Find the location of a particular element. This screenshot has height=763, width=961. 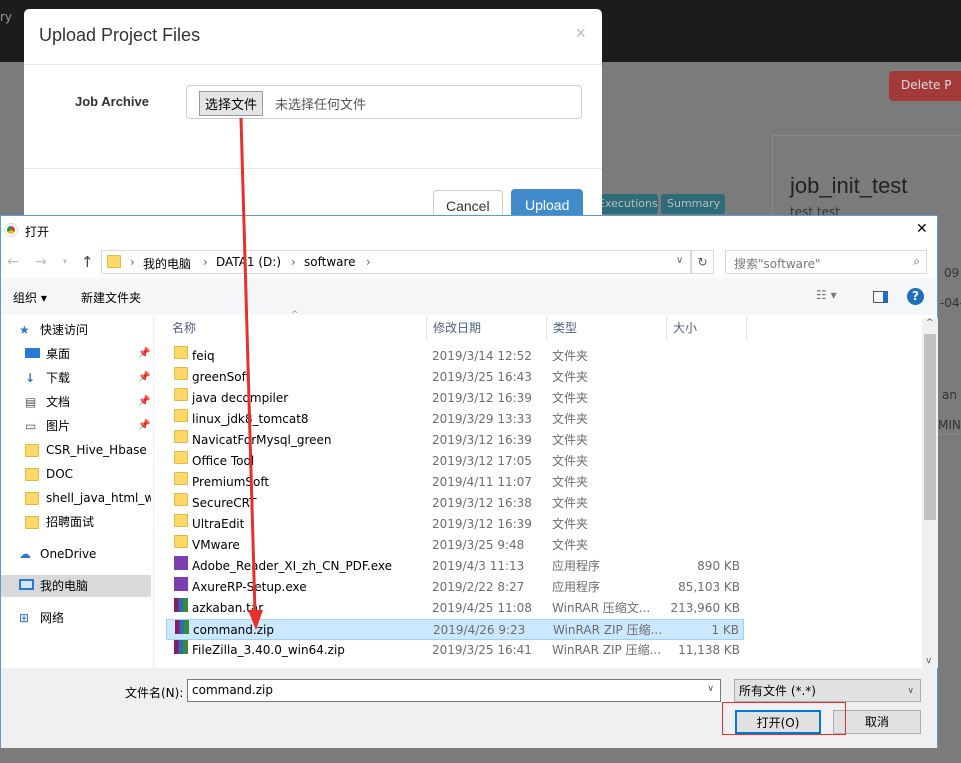

annotation-arrow is located at coordinates (251, 373).